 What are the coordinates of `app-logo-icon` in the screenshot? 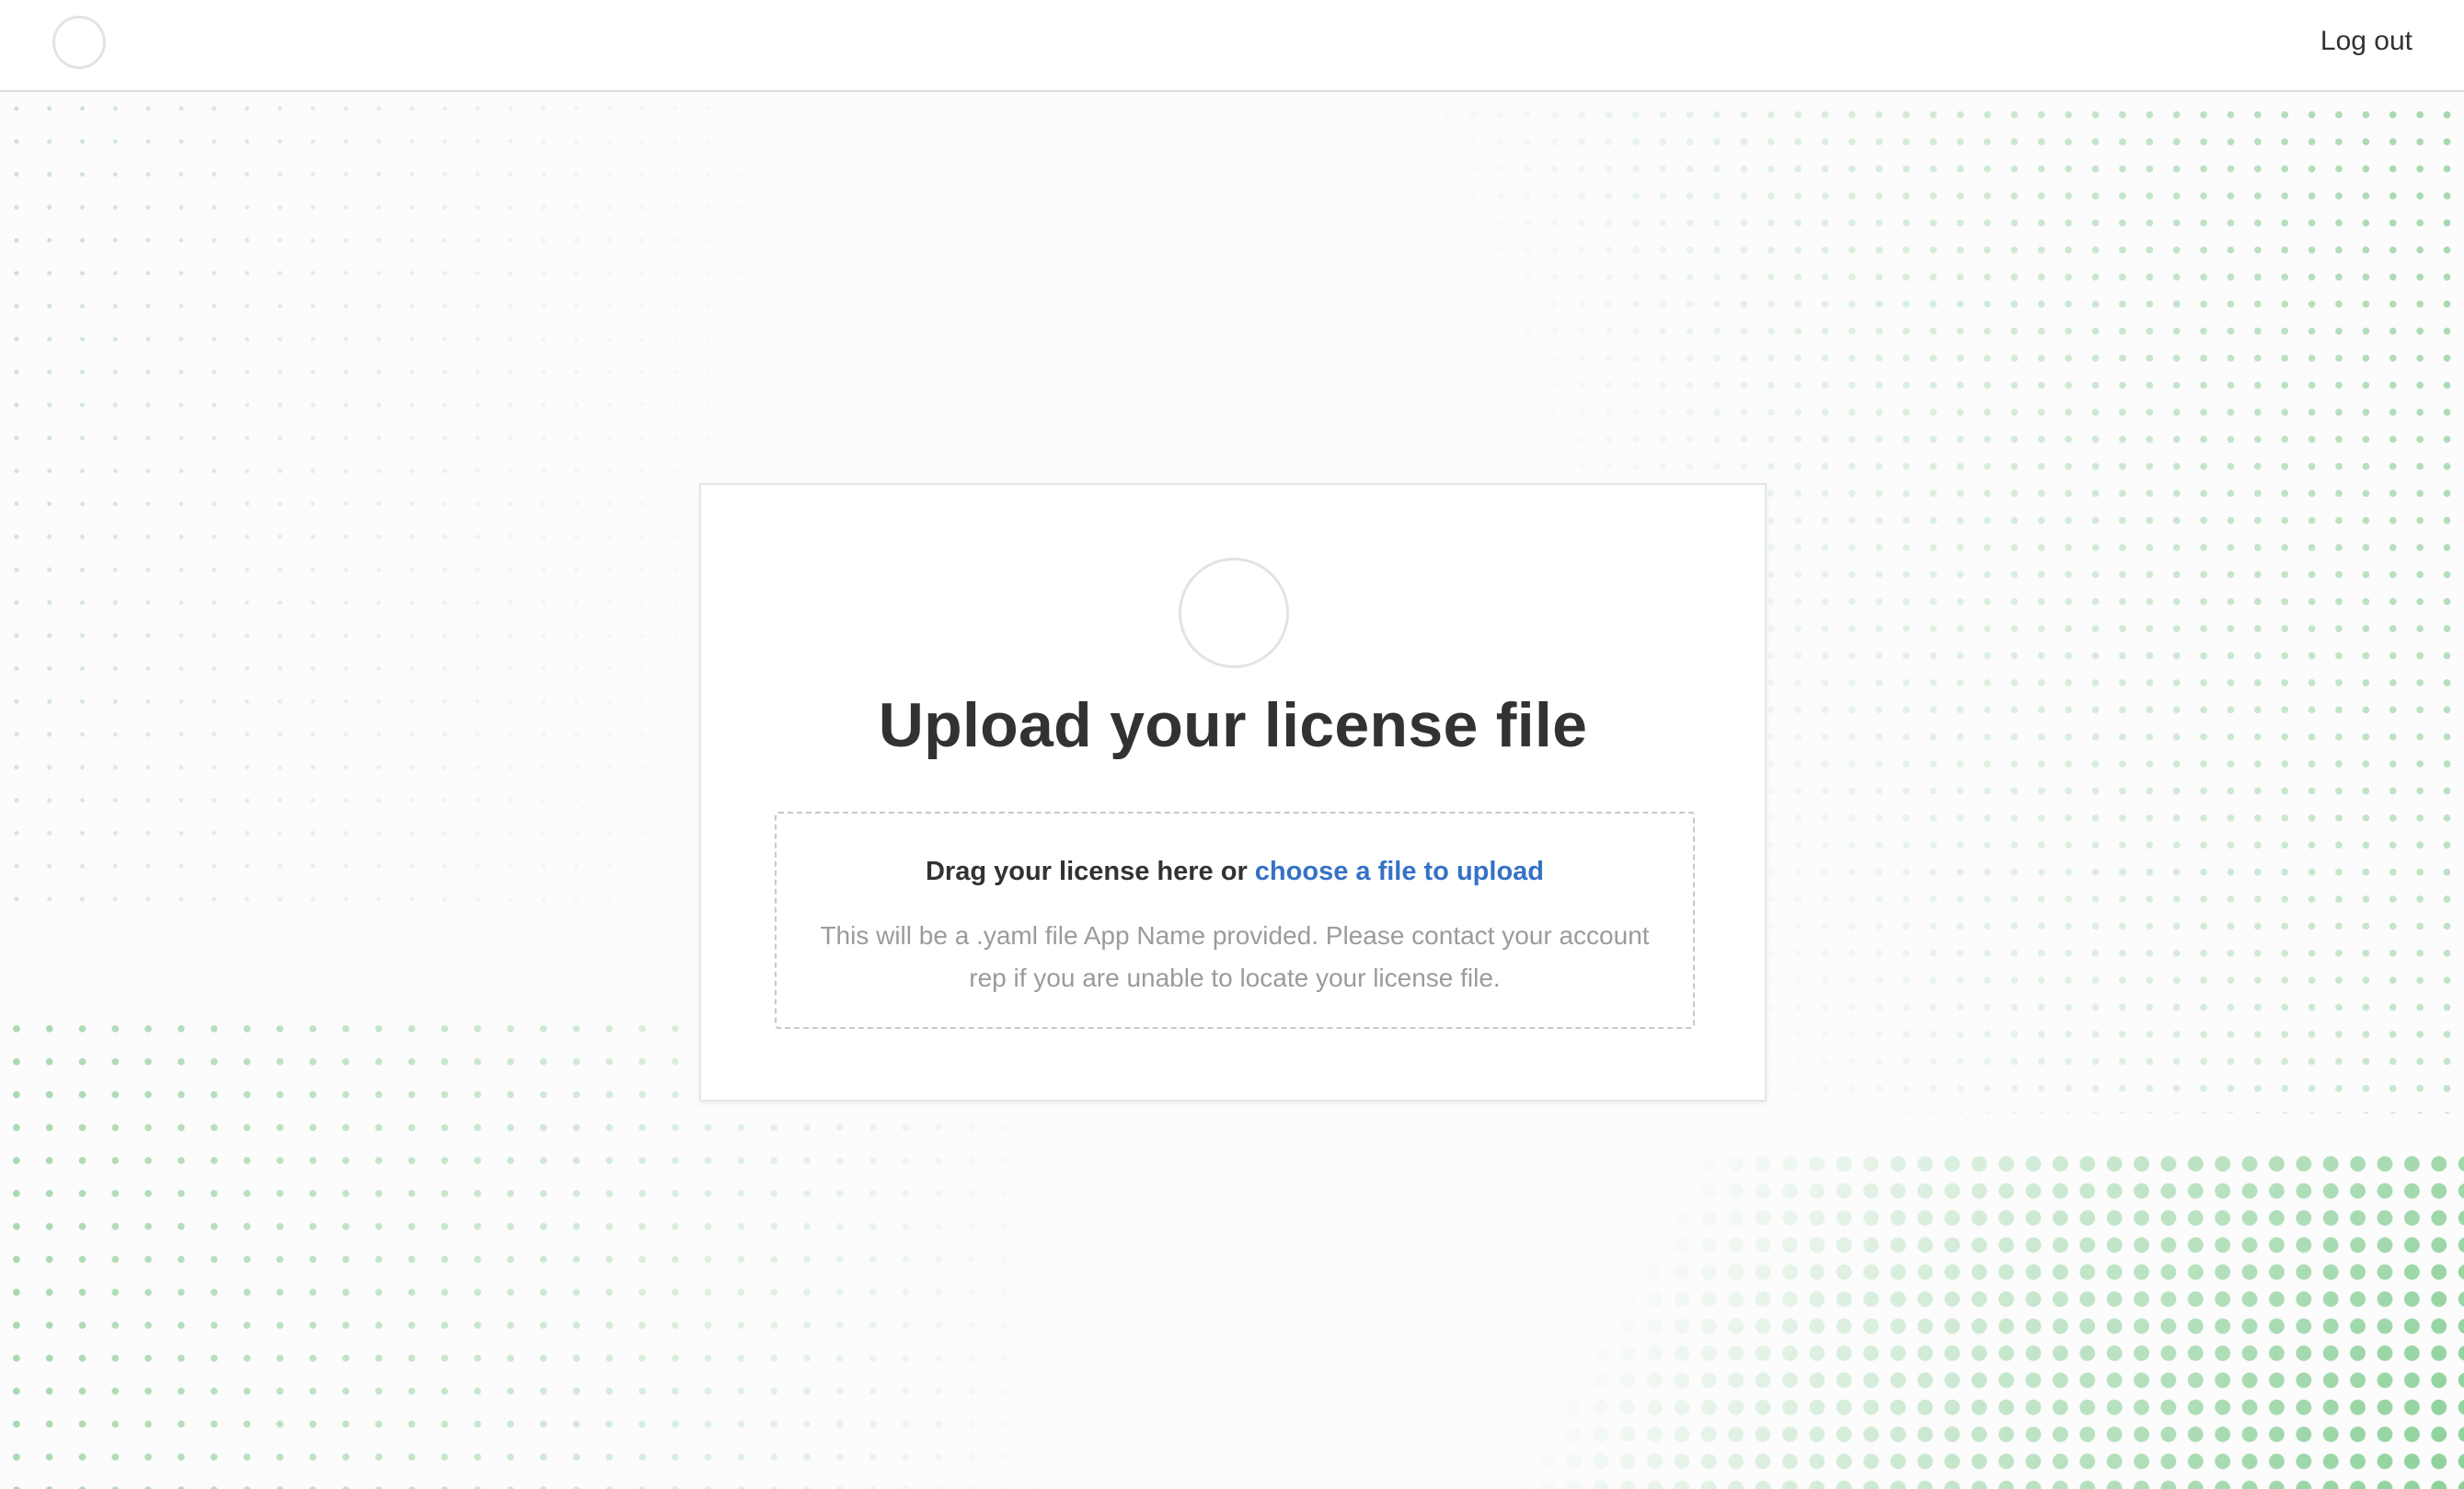 It's located at (79, 42).